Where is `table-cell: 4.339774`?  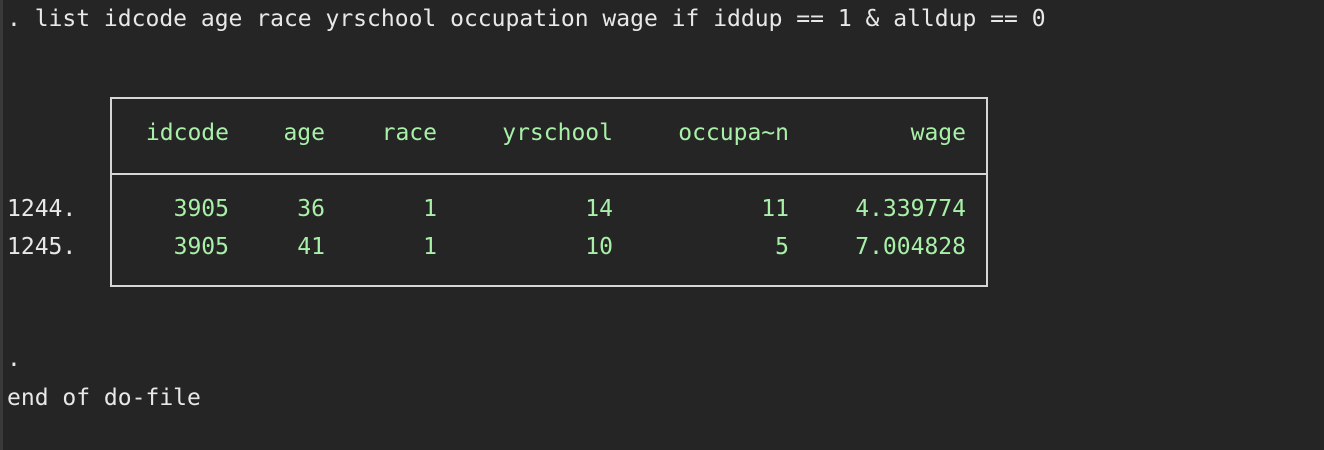 table-cell: 4.339774 is located at coordinates (910, 209).